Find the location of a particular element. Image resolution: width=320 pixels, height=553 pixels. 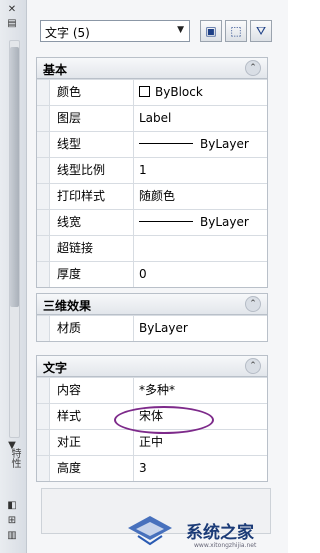

watermark-logo-icon is located at coordinates (150, 531).